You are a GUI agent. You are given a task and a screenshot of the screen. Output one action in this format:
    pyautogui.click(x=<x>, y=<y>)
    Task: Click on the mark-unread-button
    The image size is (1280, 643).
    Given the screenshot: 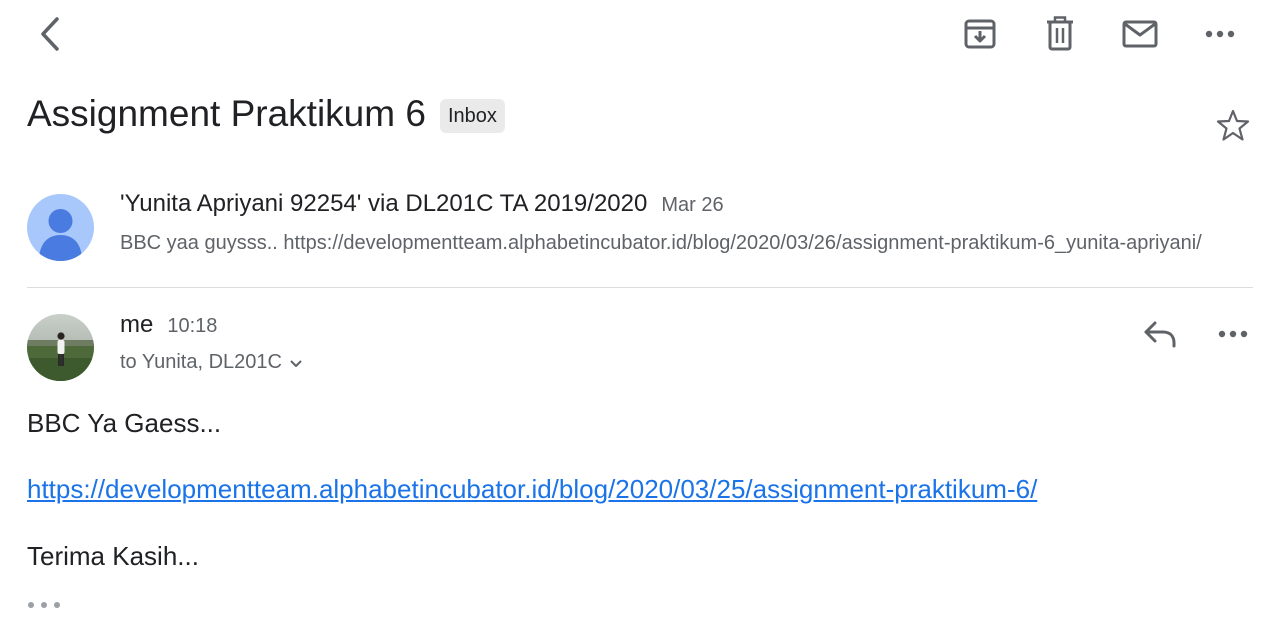 What is the action you would take?
    pyautogui.click(x=1140, y=34)
    